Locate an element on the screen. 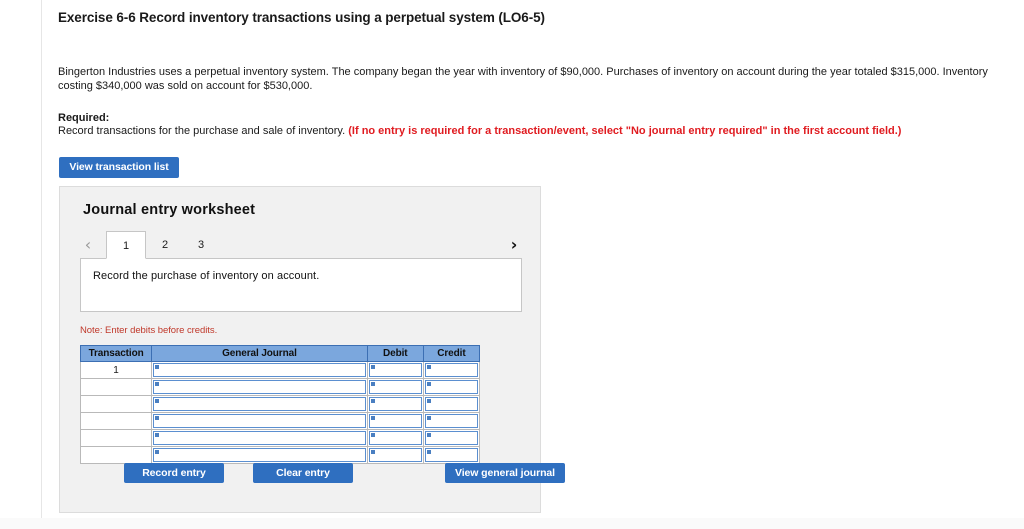 The width and height of the screenshot is (1024, 529). clear-entry-button: Clear entry is located at coordinates (303, 473).